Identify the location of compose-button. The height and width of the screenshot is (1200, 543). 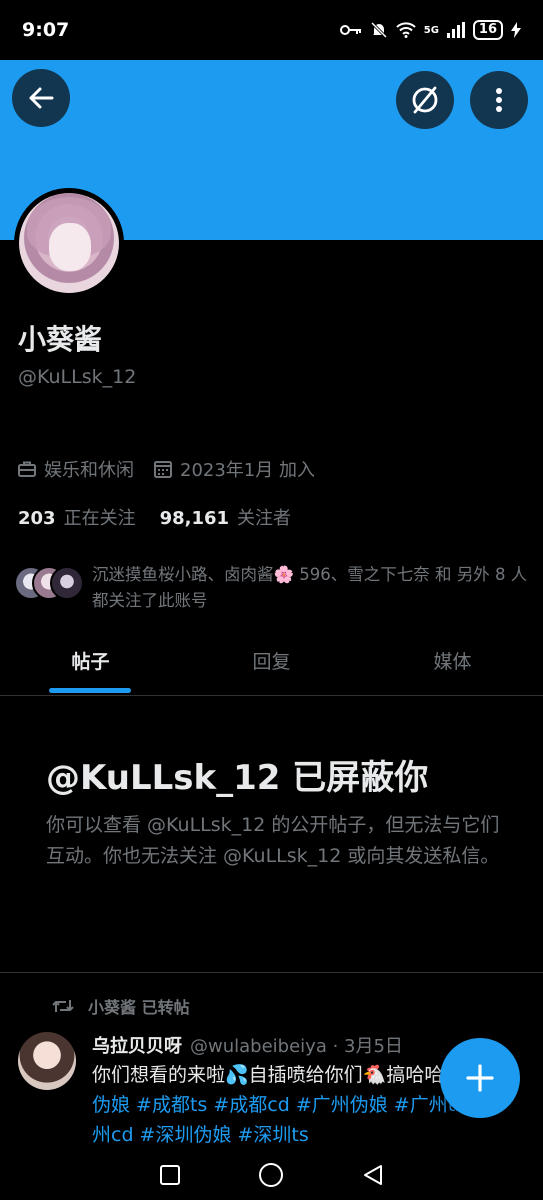
(480, 1078).